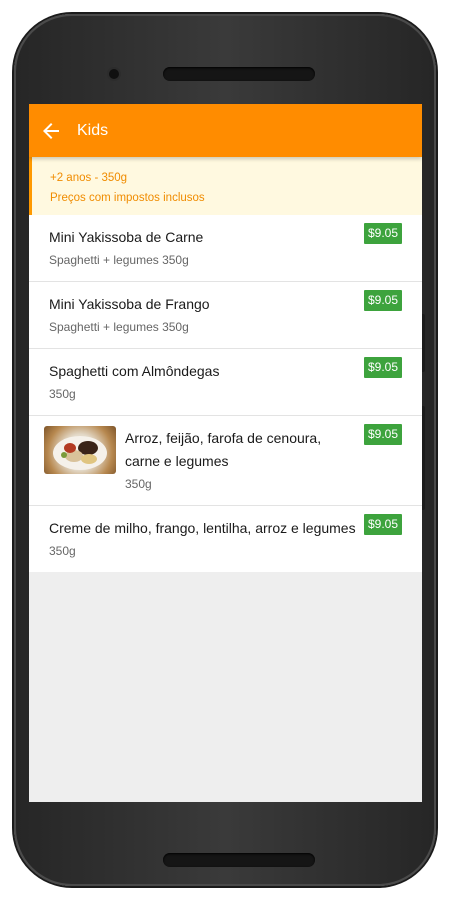  Describe the element at coordinates (89, 178) in the screenshot. I see `info-portion-text: +2 anos - 350g` at that location.